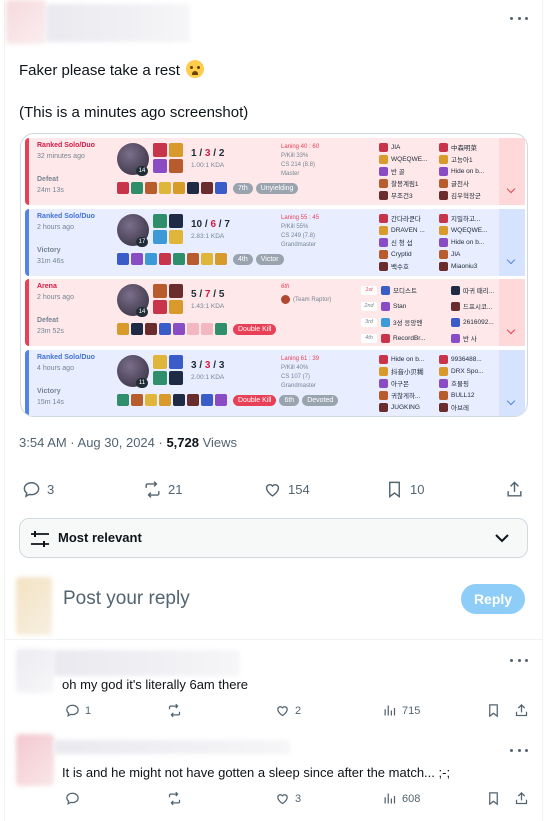 The image size is (545, 821). What do you see at coordinates (221, 294) in the screenshot?
I see `assists: 5` at bounding box center [221, 294].